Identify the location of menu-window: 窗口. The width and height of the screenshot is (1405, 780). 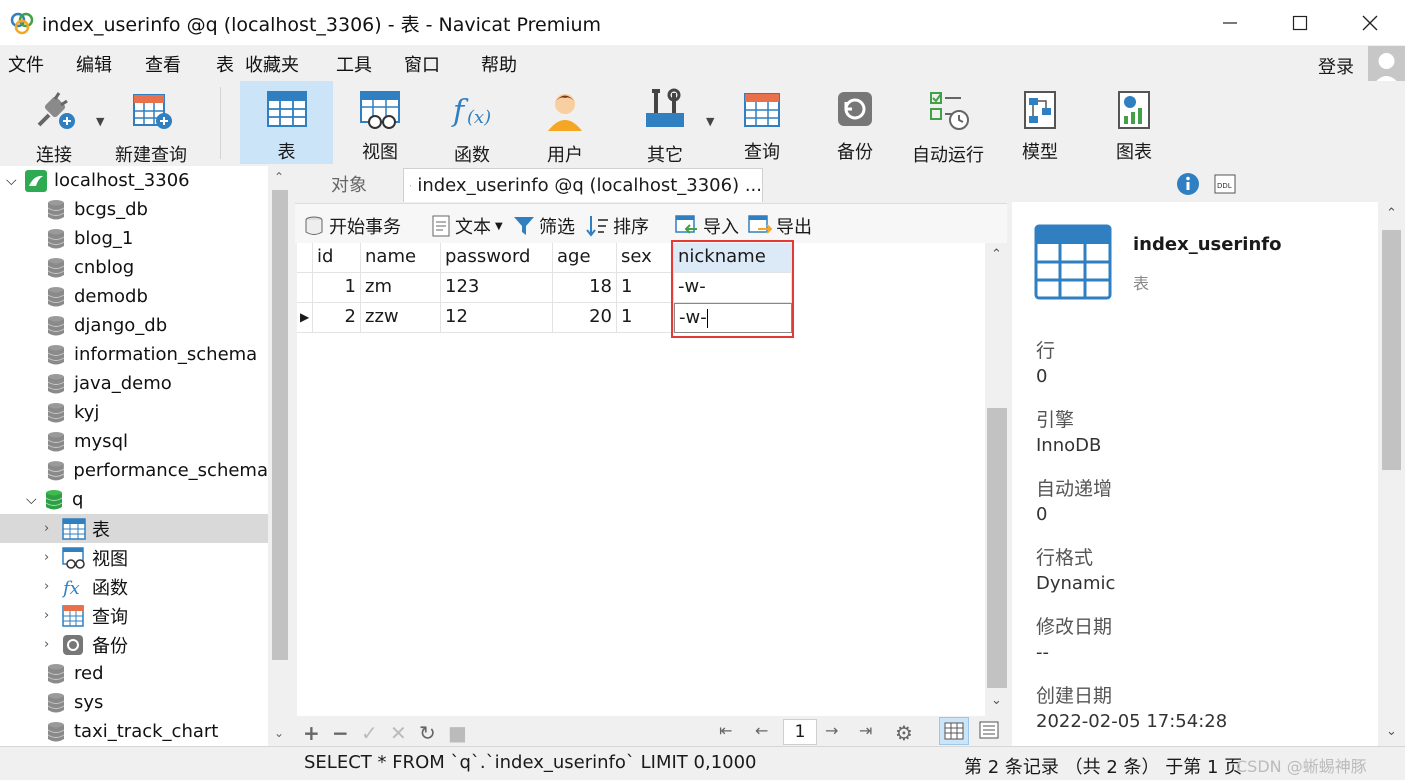
(422, 64).